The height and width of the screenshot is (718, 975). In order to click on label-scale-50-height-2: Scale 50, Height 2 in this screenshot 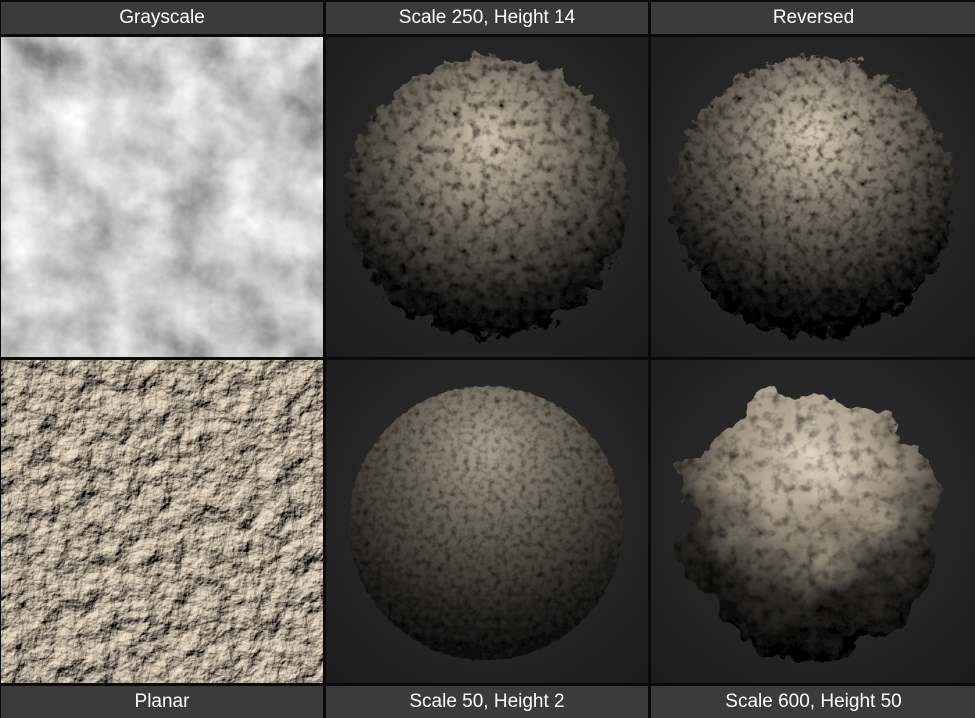, I will do `click(487, 702)`.